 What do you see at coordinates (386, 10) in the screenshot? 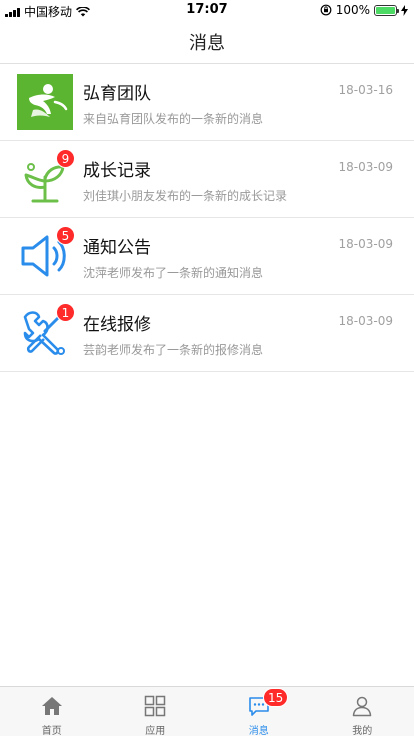
I see `battery-icon` at bounding box center [386, 10].